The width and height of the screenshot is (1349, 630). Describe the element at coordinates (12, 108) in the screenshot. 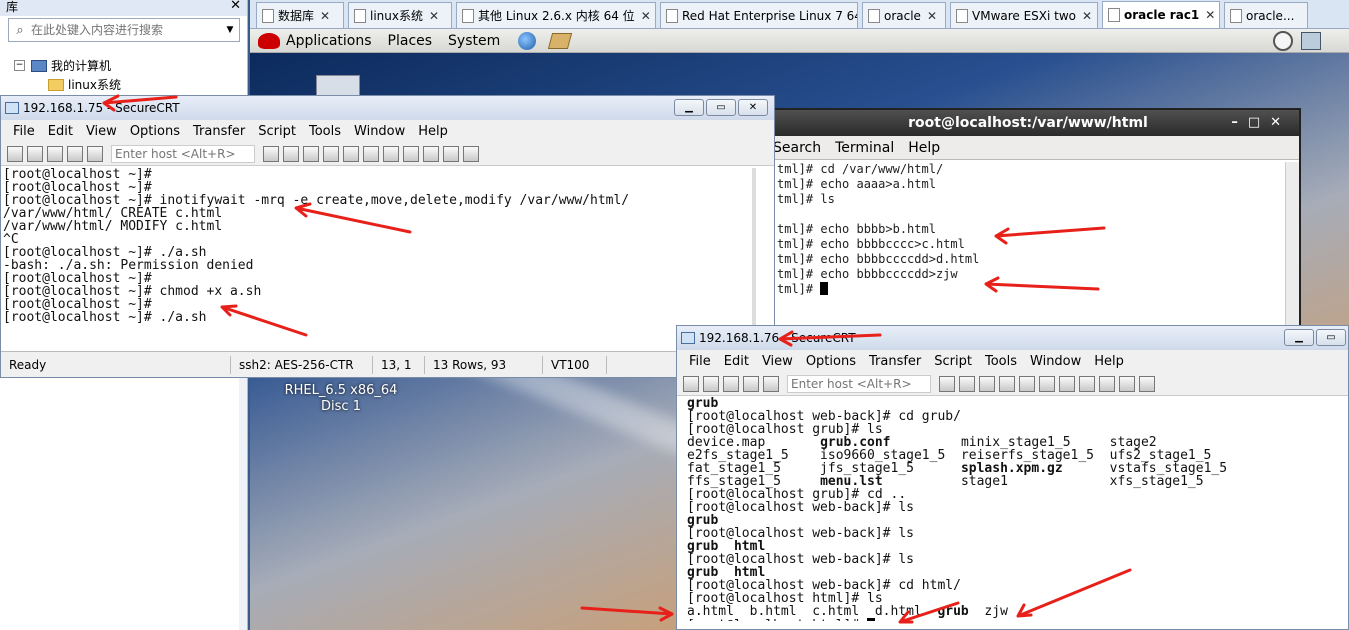

I see `securecrt-icon` at that location.